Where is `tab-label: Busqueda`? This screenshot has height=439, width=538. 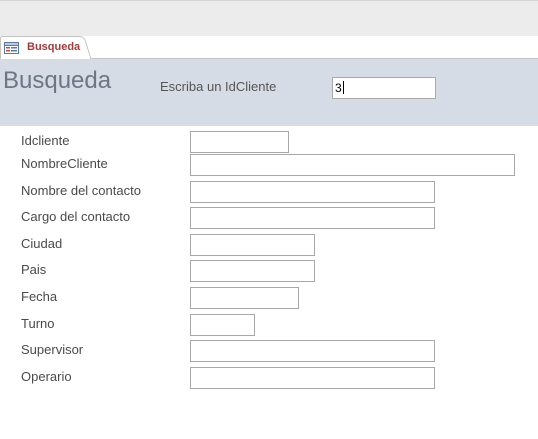 tab-label: Busqueda is located at coordinates (54, 47).